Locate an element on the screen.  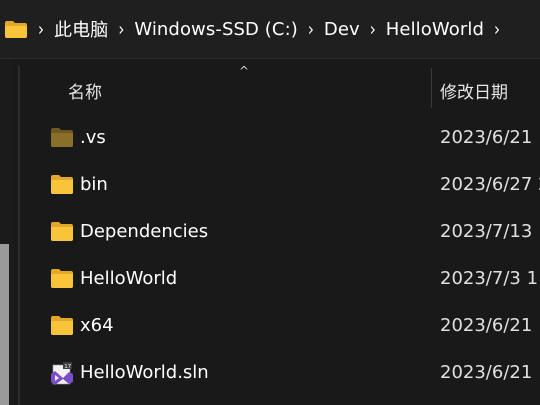
breadcrumb-helloworld: HelloWorld is located at coordinates (435, 29).